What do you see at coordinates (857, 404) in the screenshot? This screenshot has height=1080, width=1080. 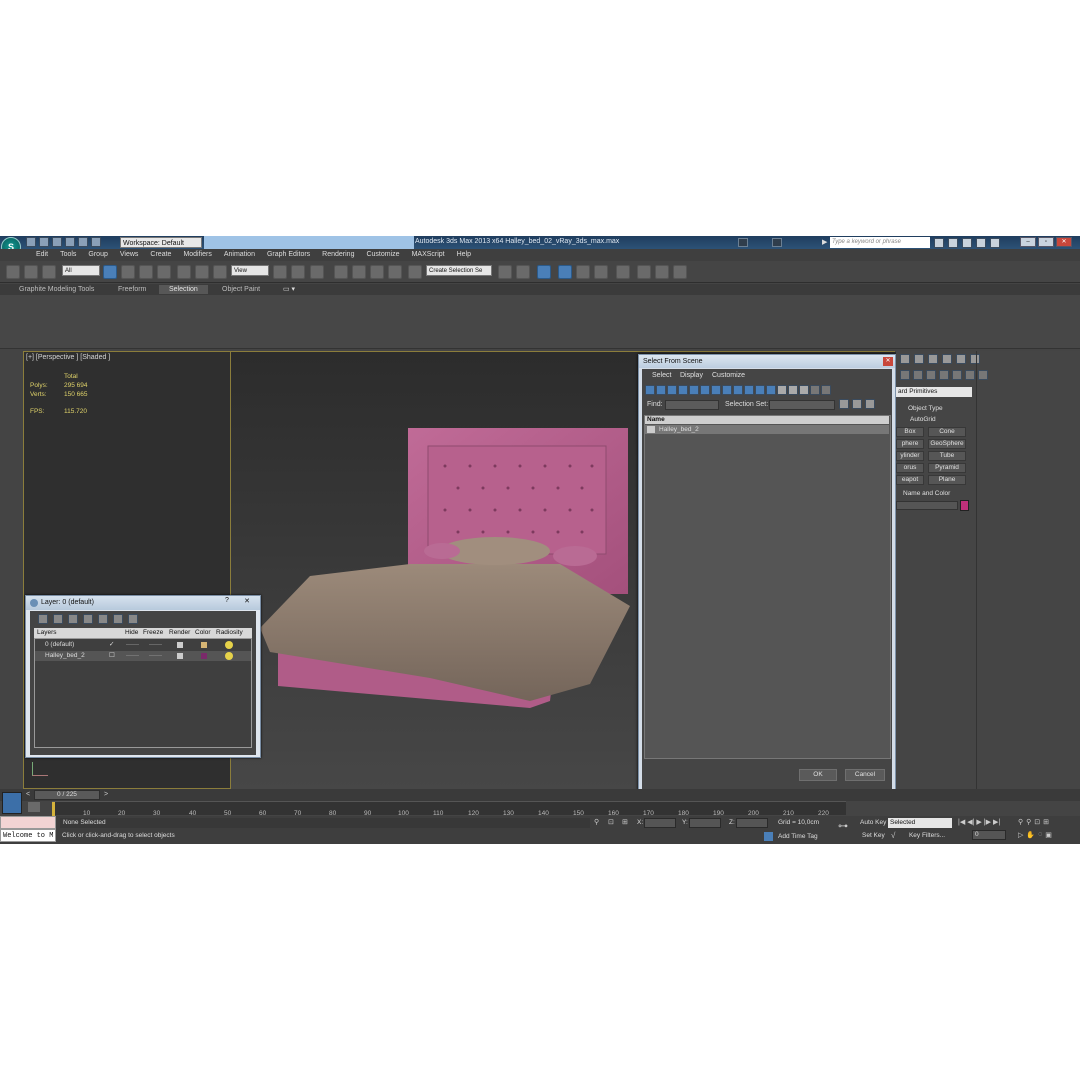 I see `select-none-icon` at bounding box center [857, 404].